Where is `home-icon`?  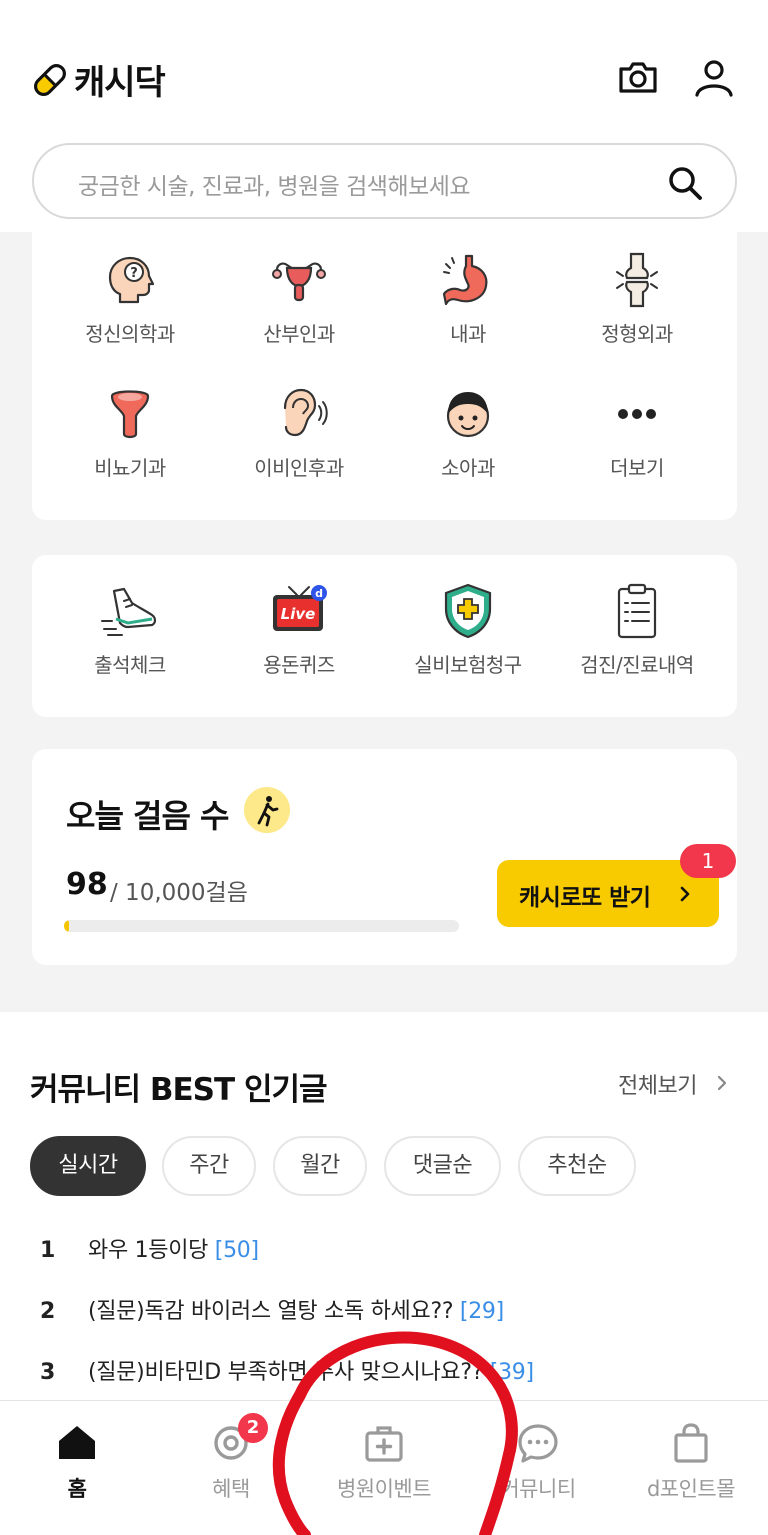
home-icon is located at coordinates (77, 1442).